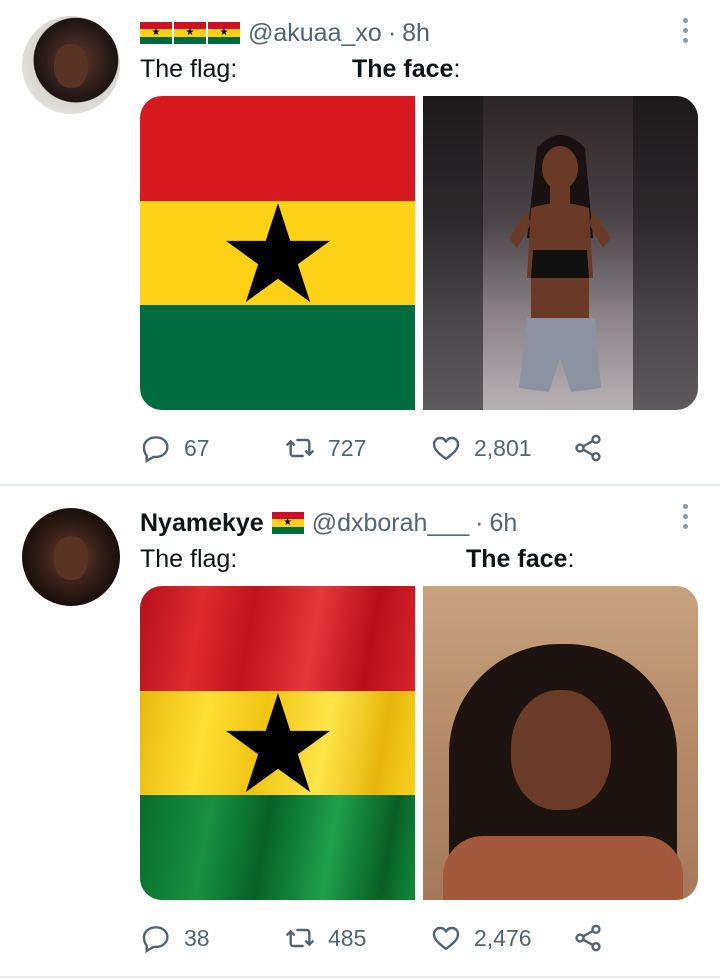 This screenshot has width=720, height=978. What do you see at coordinates (197, 447) in the screenshot?
I see `reply-count: 67` at bounding box center [197, 447].